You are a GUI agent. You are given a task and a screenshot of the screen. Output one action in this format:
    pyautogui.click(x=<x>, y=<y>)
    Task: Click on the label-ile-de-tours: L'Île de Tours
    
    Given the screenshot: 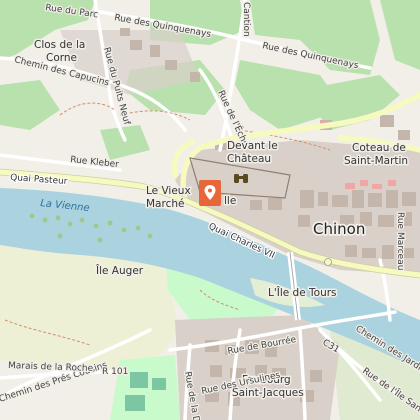 What is the action you would take?
    pyautogui.click(x=302, y=292)
    